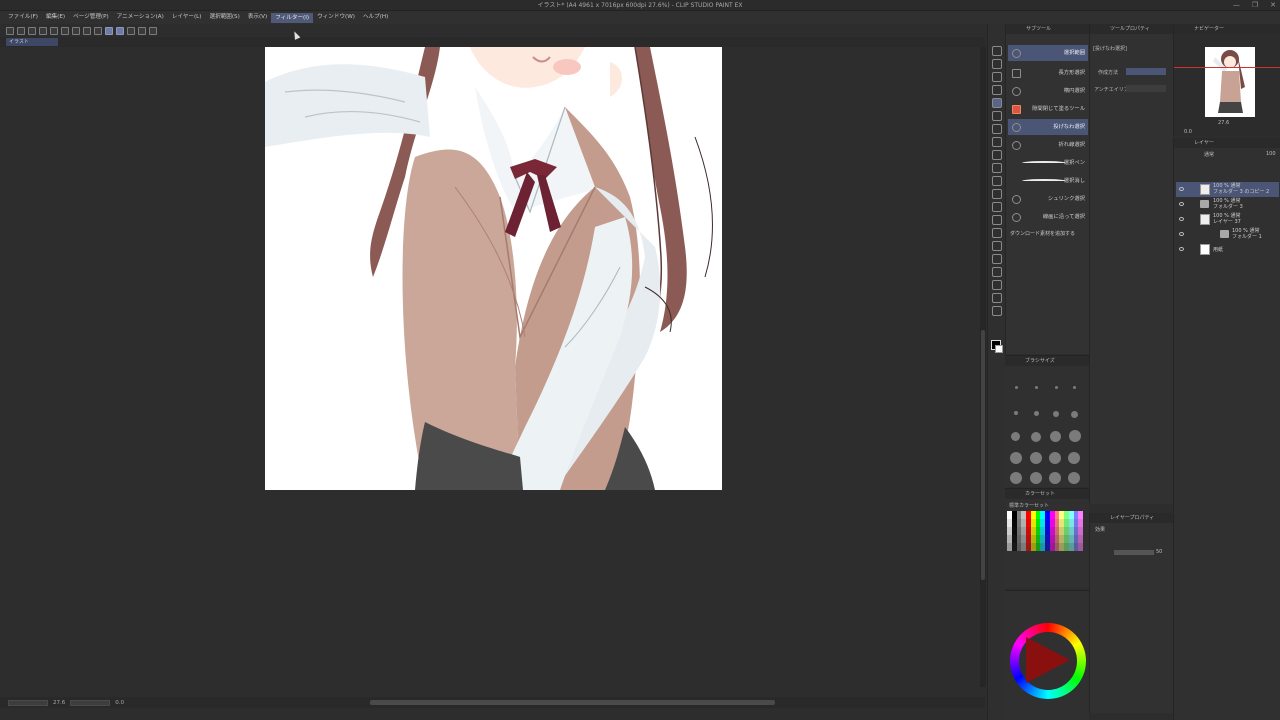  I want to click on figure-tool-icon, so click(997, 246).